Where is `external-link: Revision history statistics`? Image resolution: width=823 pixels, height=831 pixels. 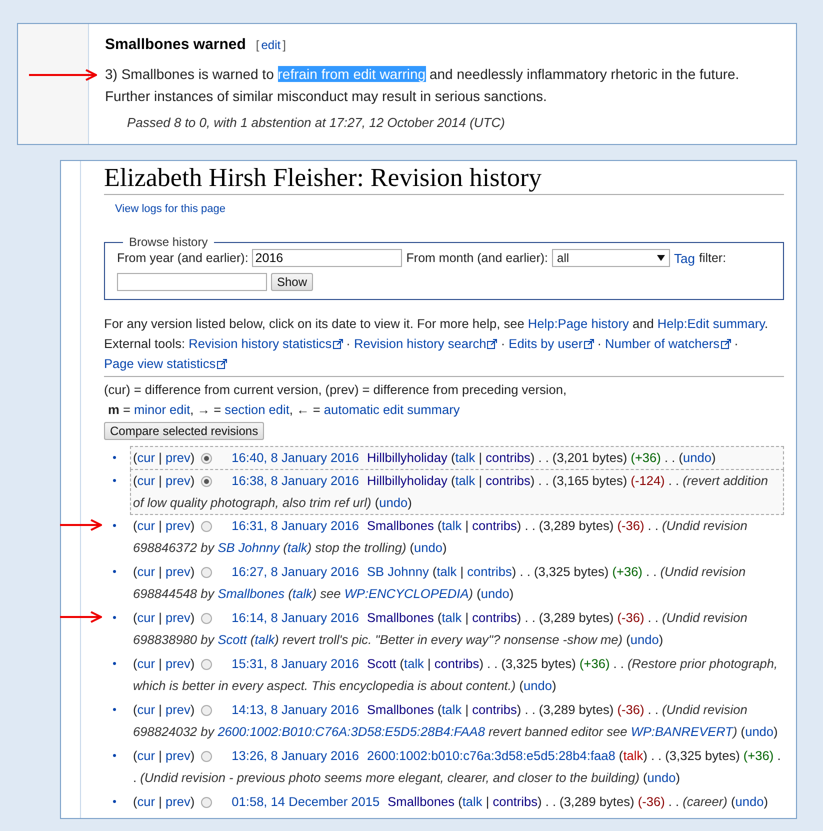 external-link: Revision history statistics is located at coordinates (265, 343).